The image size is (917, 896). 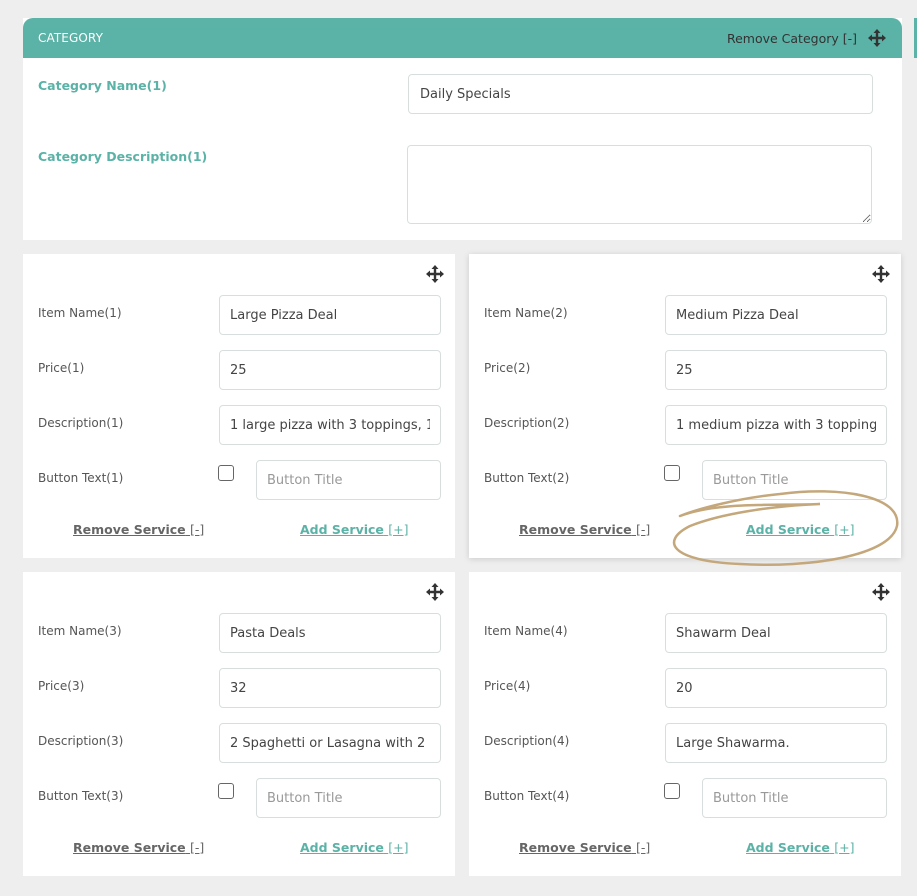 I want to click on category-header-title: CATEGORY, so click(x=71, y=38).